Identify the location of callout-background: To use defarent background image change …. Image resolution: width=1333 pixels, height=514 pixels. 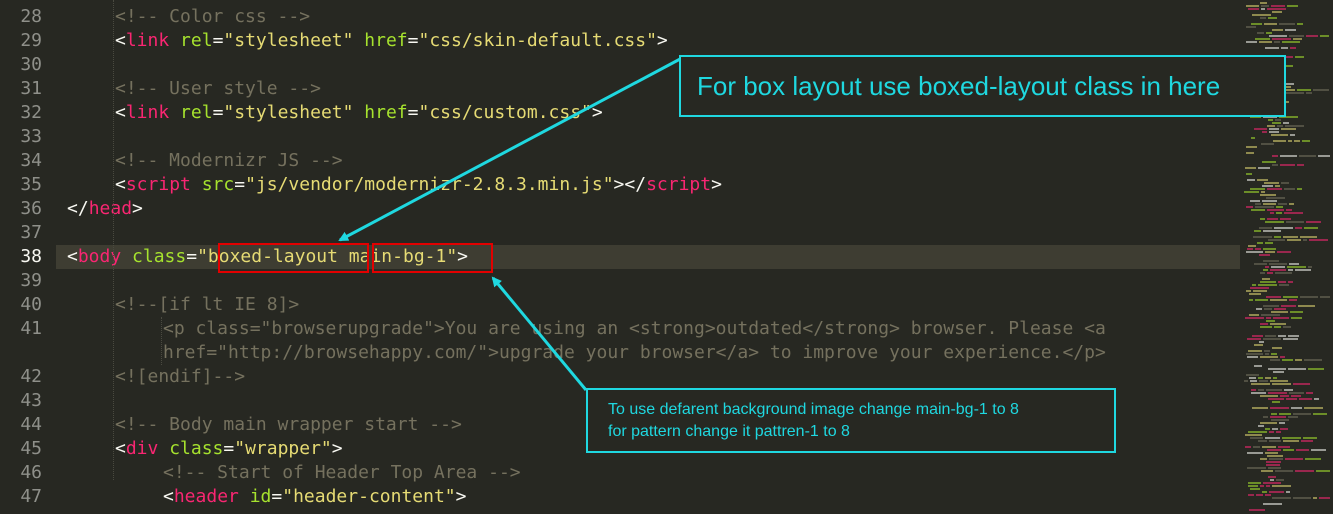
(851, 420).